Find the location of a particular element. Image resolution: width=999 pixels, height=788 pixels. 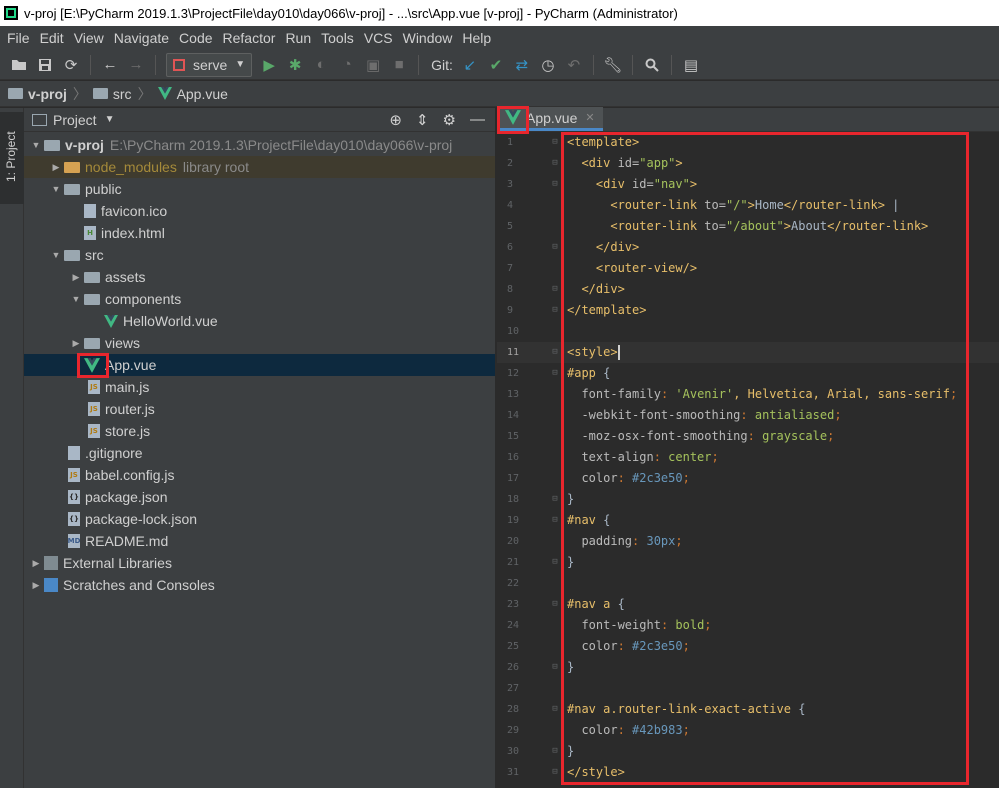

profile-icon: ◔ is located at coordinates (347, 65).